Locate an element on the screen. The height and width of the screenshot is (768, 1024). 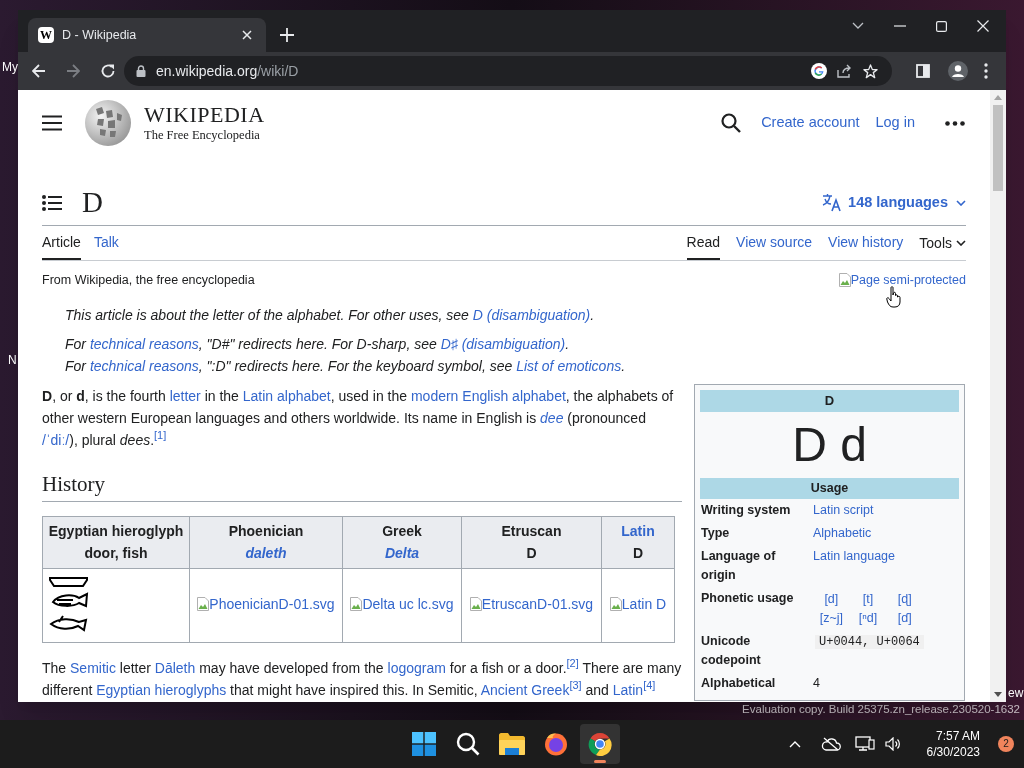
footnote-link: [4] is located at coordinates (649, 685).